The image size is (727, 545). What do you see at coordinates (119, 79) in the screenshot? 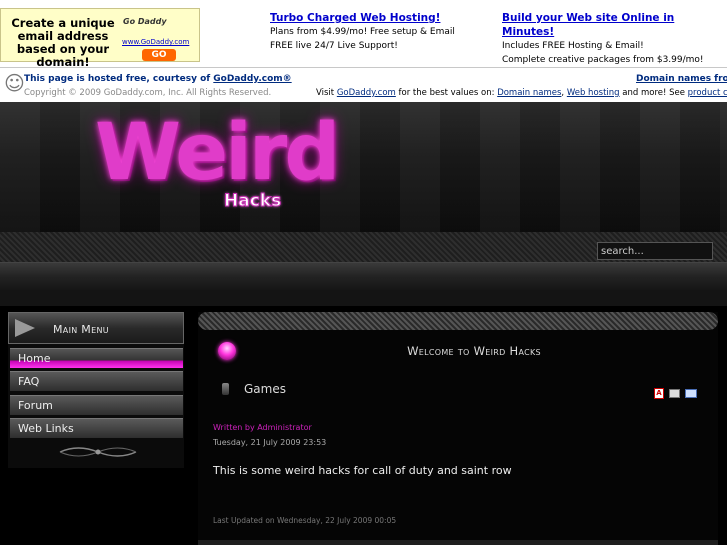
I see `hosted-free-text: This page is hosted free, courtesy of` at bounding box center [119, 79].